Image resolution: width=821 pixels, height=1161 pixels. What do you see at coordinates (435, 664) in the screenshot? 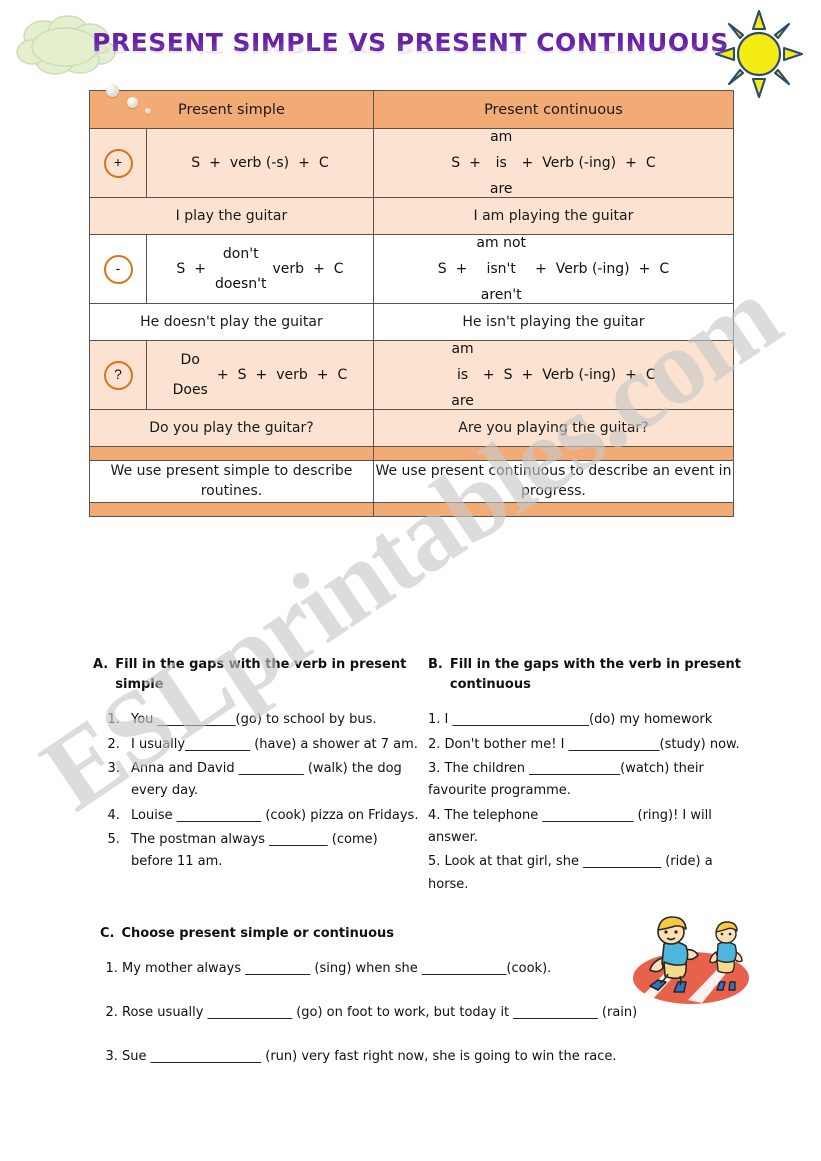
I see `exercise-b-letter: B.` at bounding box center [435, 664].